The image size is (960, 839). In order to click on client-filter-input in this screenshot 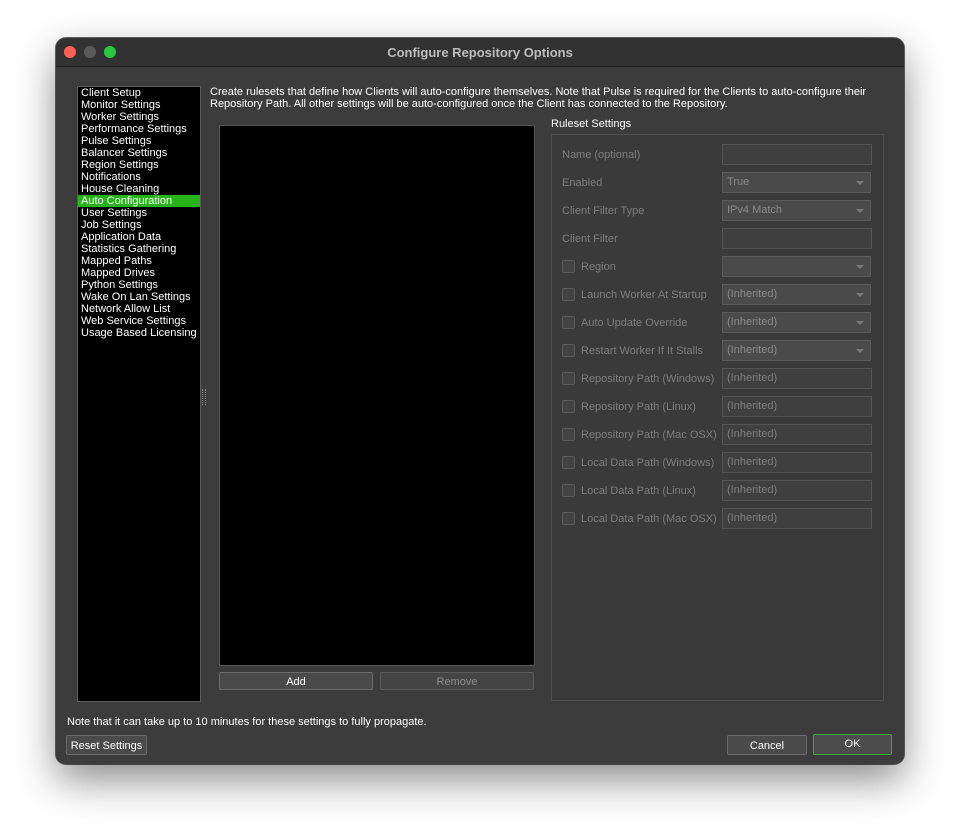, I will do `click(797, 238)`.